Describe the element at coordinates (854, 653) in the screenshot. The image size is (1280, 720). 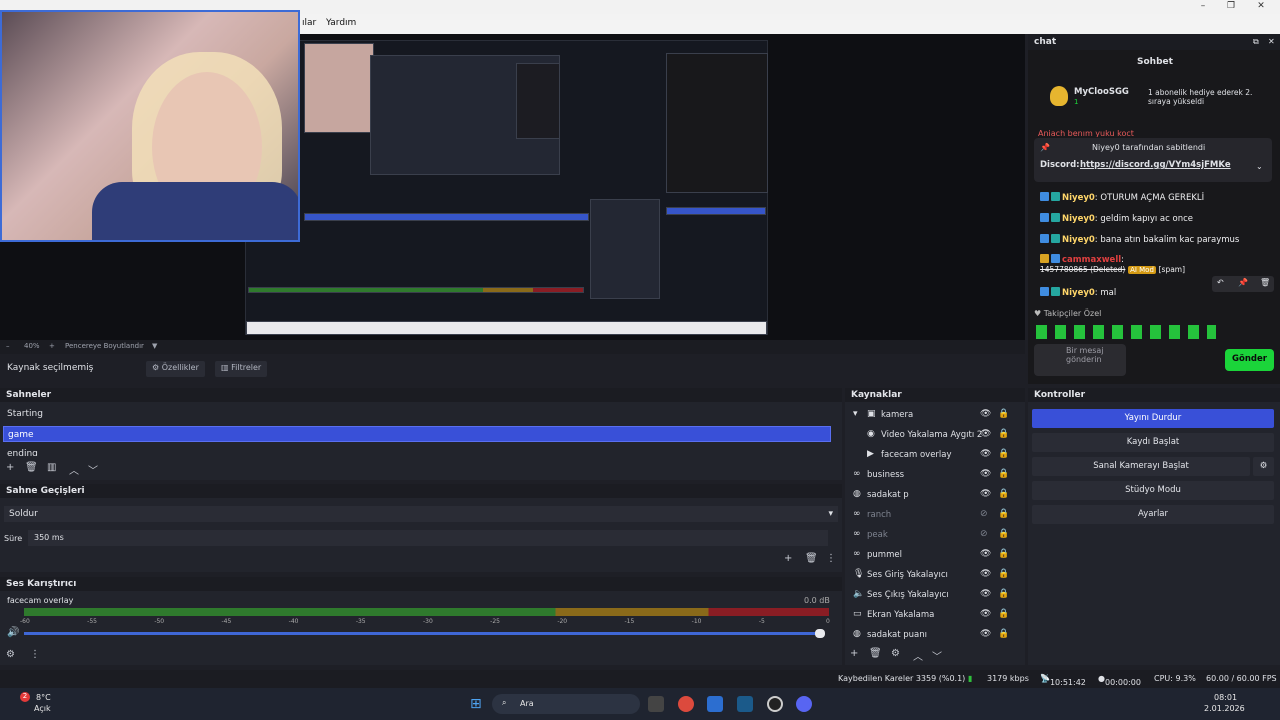
I see `add-source-icon: +` at that location.